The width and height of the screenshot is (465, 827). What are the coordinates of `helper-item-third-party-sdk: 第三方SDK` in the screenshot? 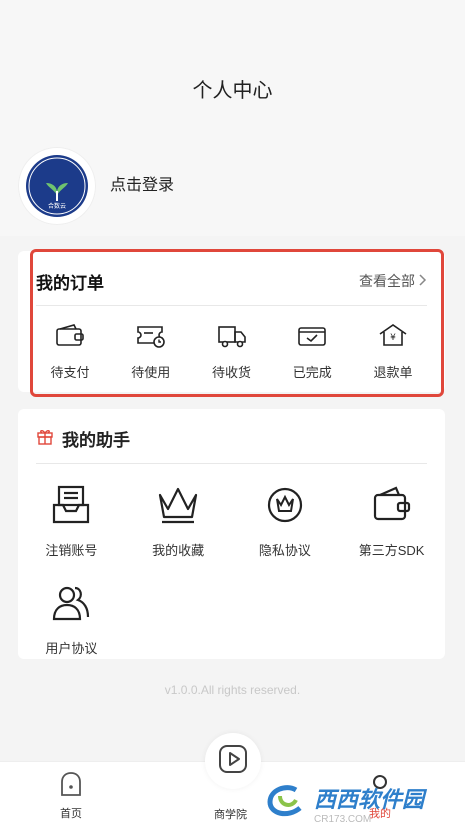 It's located at (391, 522).